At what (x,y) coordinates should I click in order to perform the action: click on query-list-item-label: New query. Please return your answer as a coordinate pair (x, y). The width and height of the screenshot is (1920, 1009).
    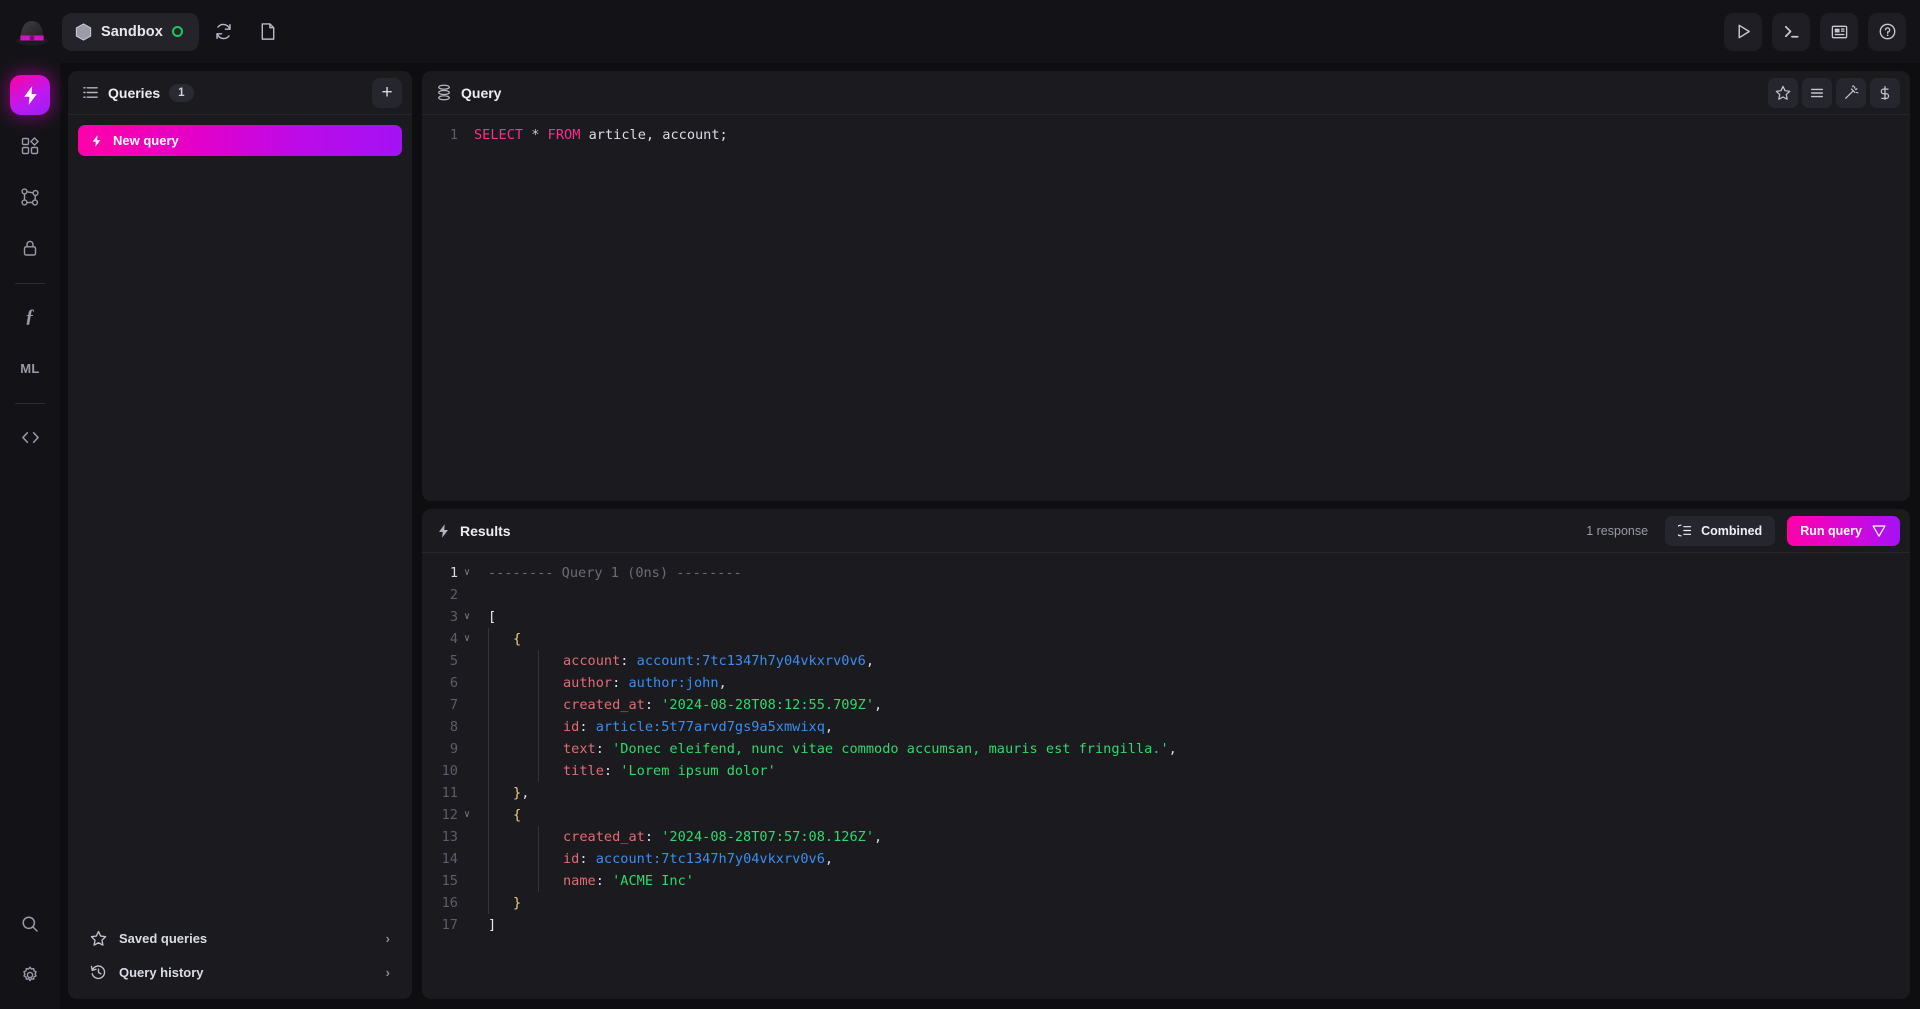
    Looking at the image, I should click on (146, 140).